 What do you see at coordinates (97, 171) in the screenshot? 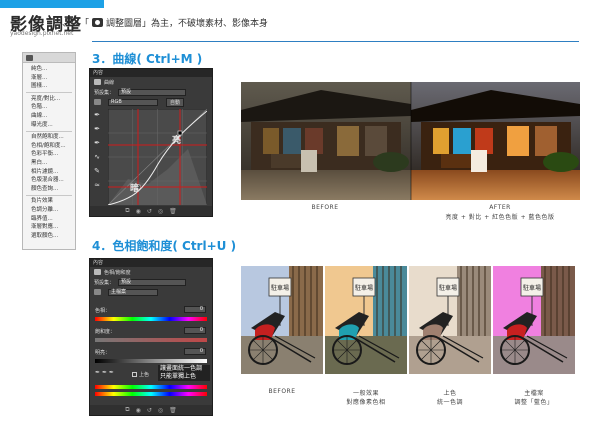
I see `pencil-icon: ✎` at bounding box center [97, 171].